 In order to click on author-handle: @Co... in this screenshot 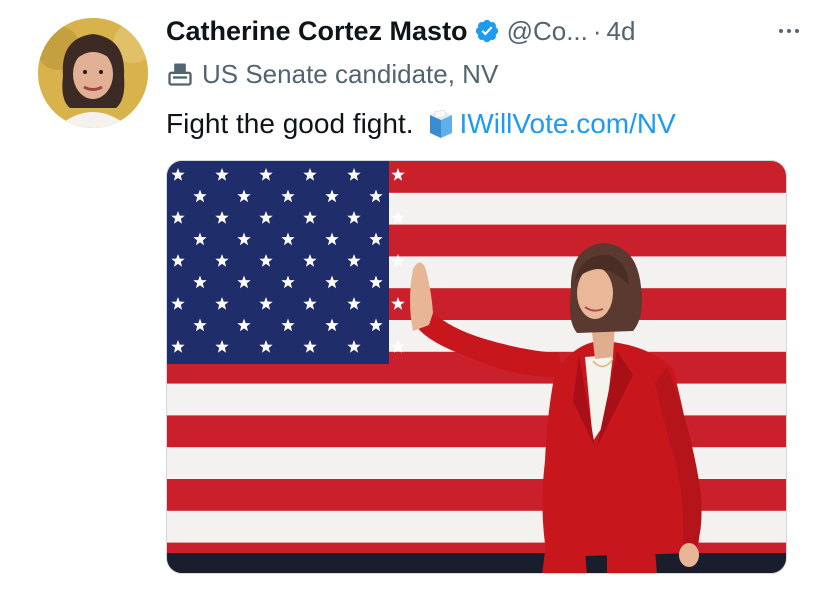, I will do `click(547, 31)`.